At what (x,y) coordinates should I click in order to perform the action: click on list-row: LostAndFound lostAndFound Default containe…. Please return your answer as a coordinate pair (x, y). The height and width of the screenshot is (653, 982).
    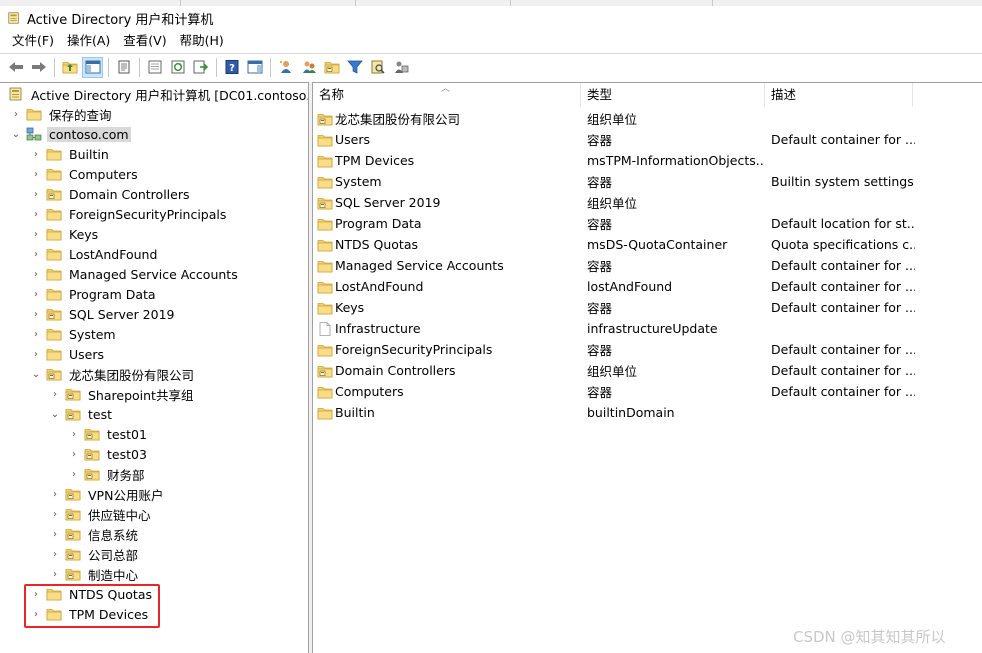
    Looking at the image, I should click on (647, 286).